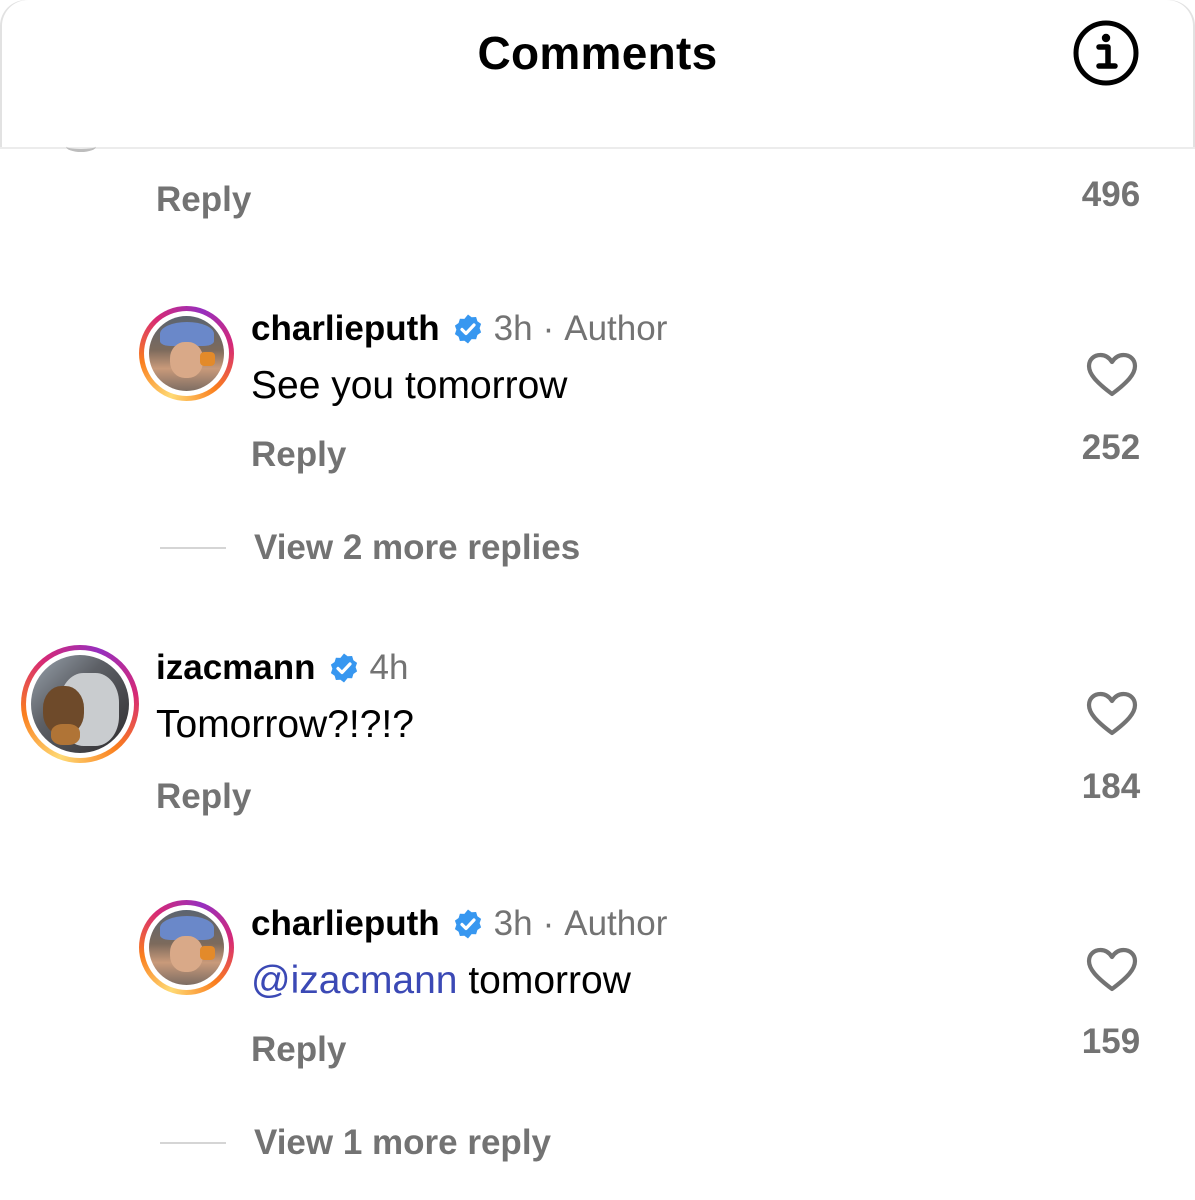  I want to click on comment-text: Tomorrow?!?!?, so click(285, 724).